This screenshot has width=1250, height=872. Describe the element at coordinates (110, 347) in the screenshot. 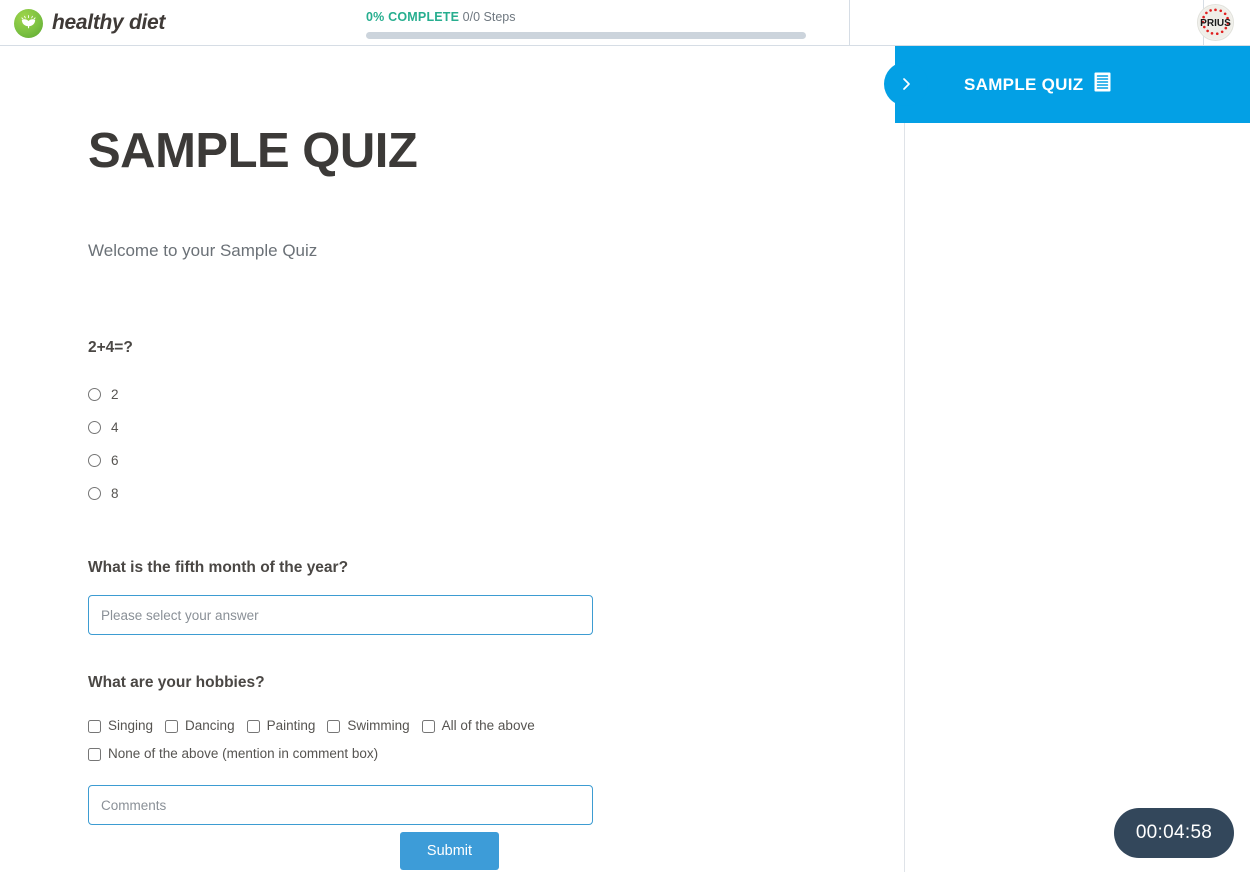

I see `question-1-prompt: 2+4=?` at that location.